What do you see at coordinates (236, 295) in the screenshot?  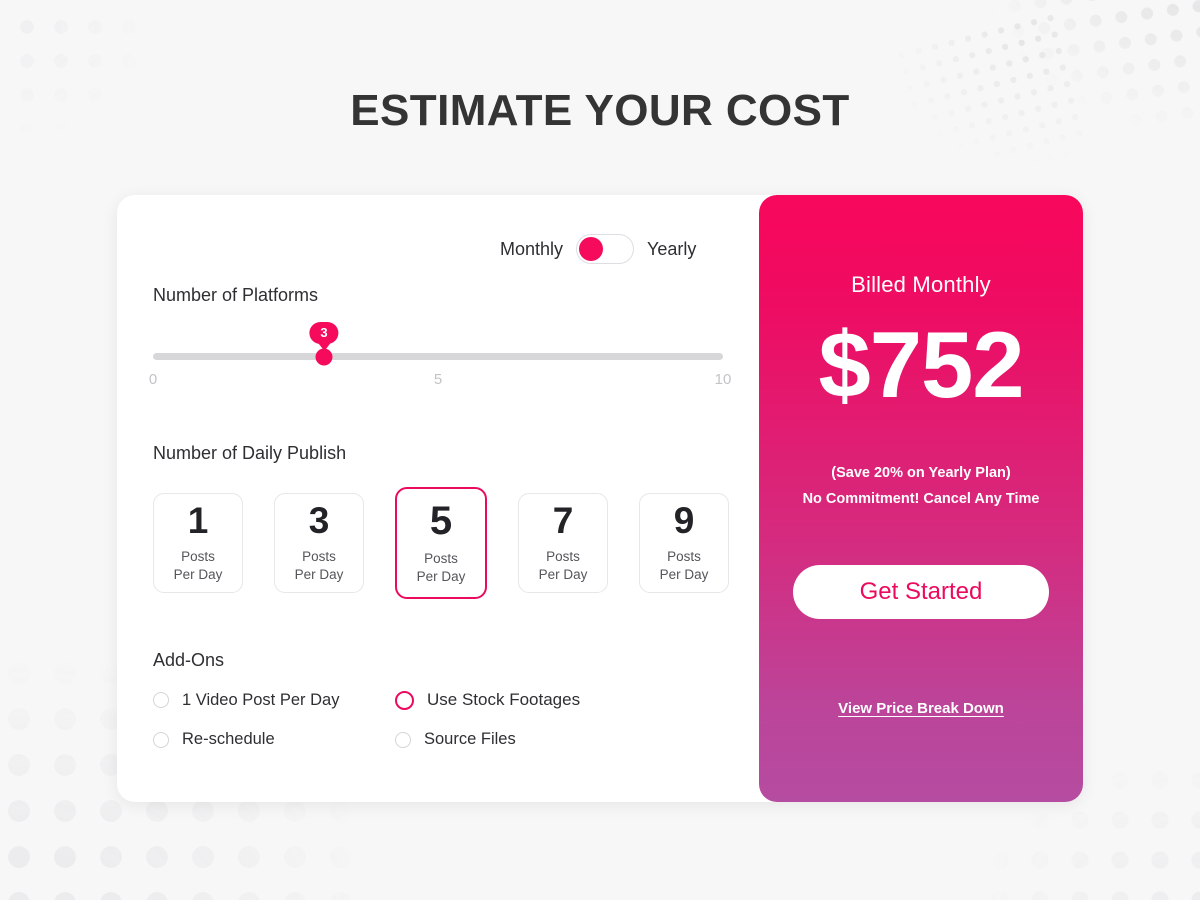 I see `platforms-section-label: Number of Platforms` at bounding box center [236, 295].